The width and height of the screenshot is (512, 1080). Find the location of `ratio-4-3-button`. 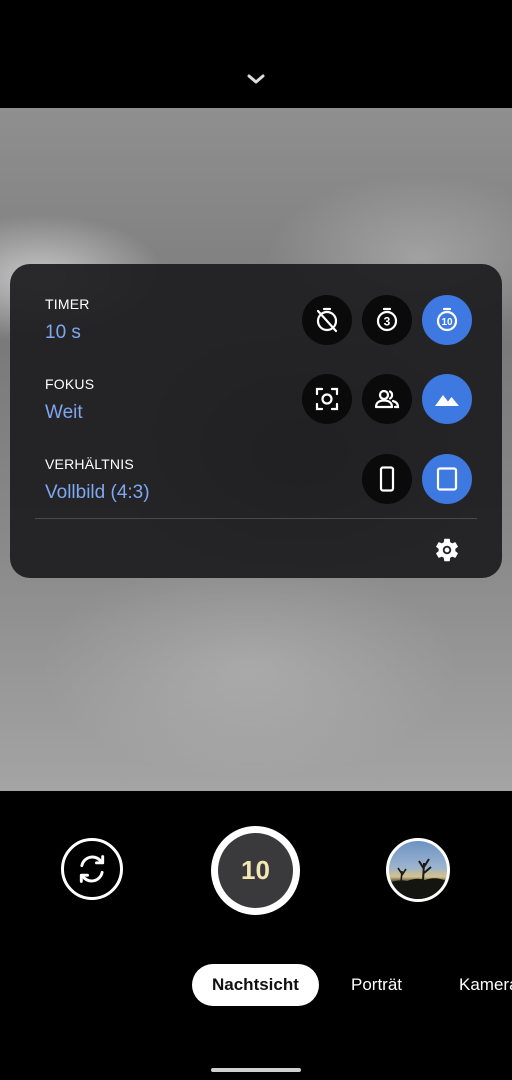

ratio-4-3-button is located at coordinates (447, 479).